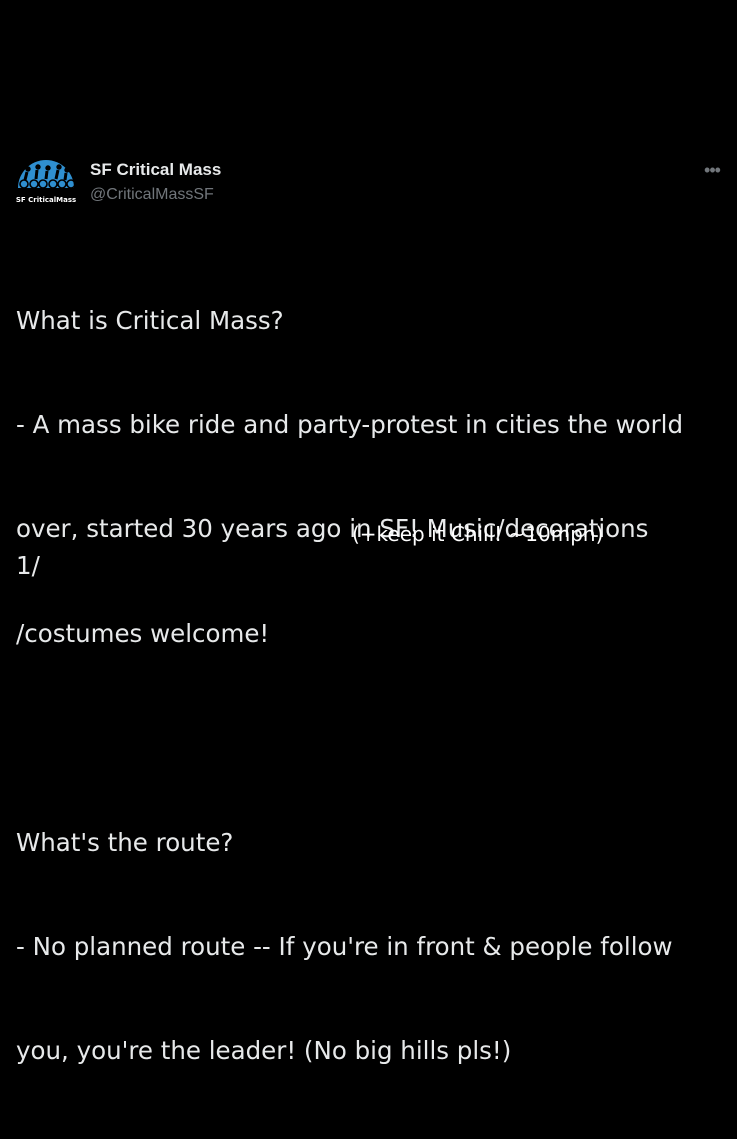  Describe the element at coordinates (152, 195) in the screenshot. I see `handle: @CriticalMassSF` at that location.